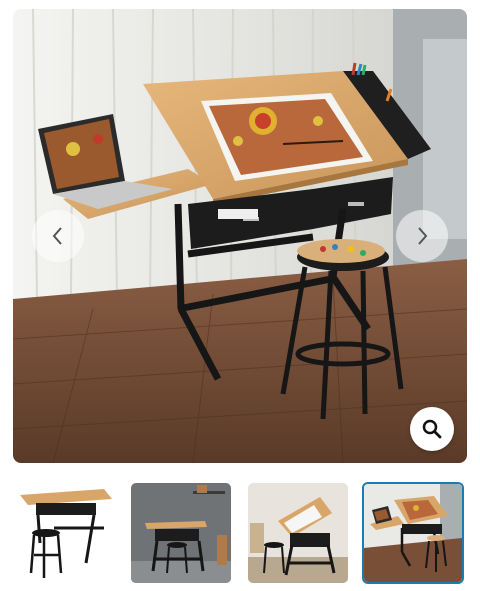 The image size is (480, 591). I want to click on chevron-left-icon, so click(57, 236).